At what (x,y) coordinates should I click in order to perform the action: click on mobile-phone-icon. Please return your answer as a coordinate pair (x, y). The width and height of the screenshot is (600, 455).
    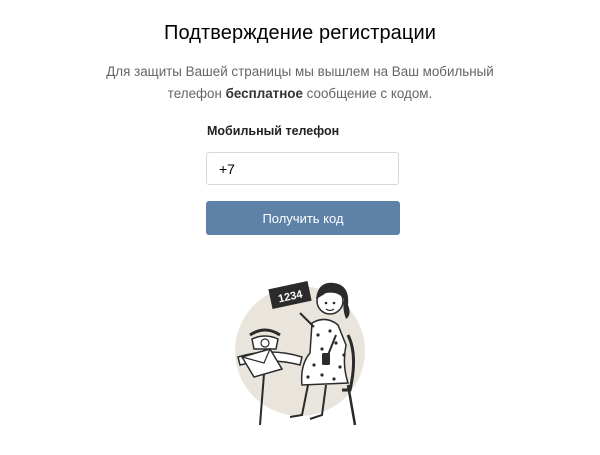
    Looking at the image, I should click on (326, 359).